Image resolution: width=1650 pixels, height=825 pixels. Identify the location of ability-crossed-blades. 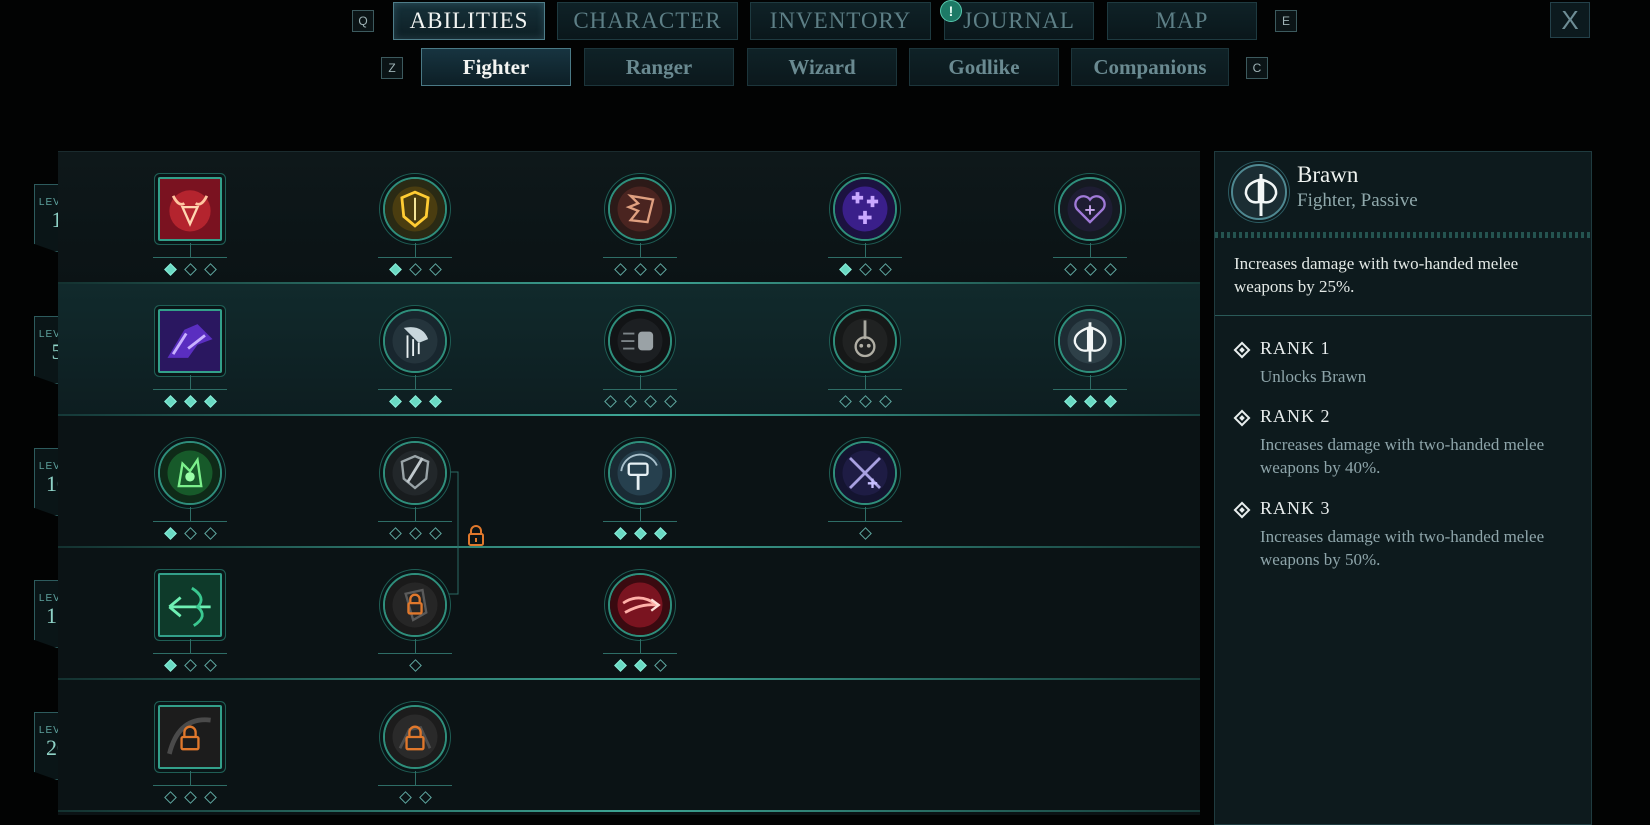
(865, 473).